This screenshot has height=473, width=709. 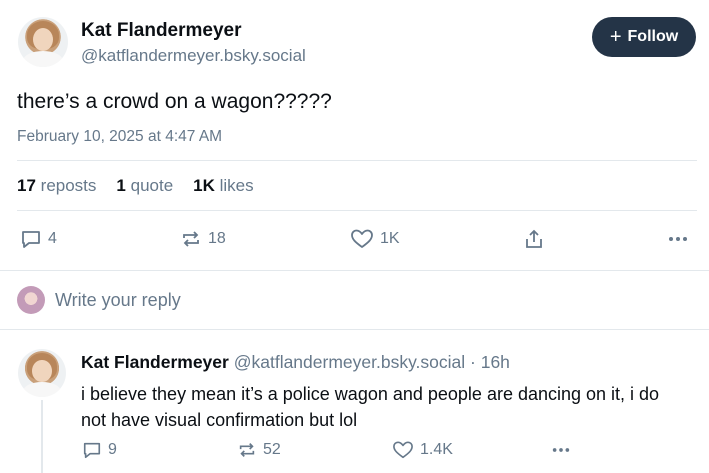 What do you see at coordinates (357, 210) in the screenshot?
I see `divider-stats` at bounding box center [357, 210].